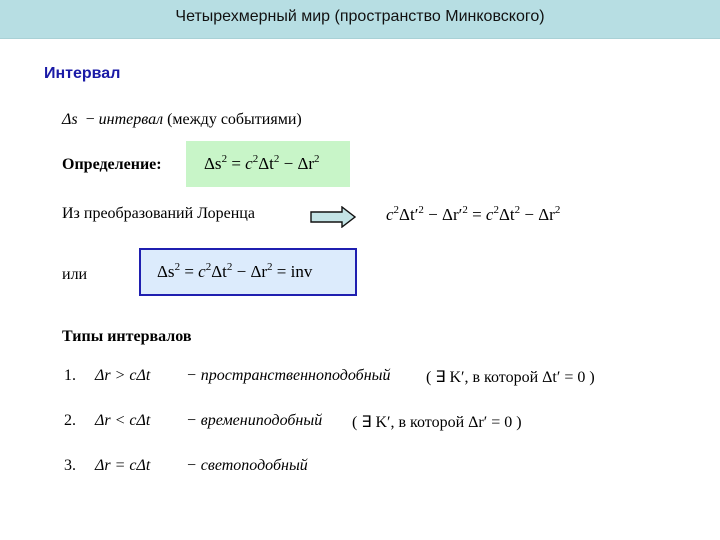 The image size is (720, 540). What do you see at coordinates (70, 465) in the screenshot?
I see `type-number: 3.` at bounding box center [70, 465].